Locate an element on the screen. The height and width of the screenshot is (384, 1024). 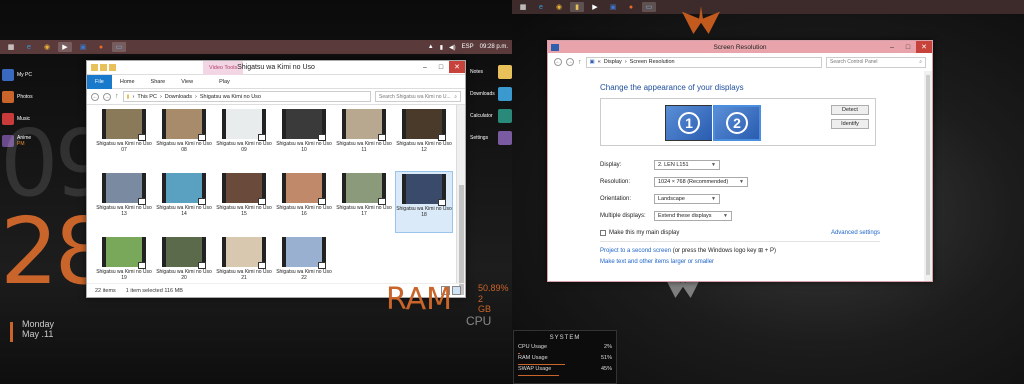
search-input: Search Shigatsu wa Kimi no U... ⌕ is located at coordinates (418, 96).